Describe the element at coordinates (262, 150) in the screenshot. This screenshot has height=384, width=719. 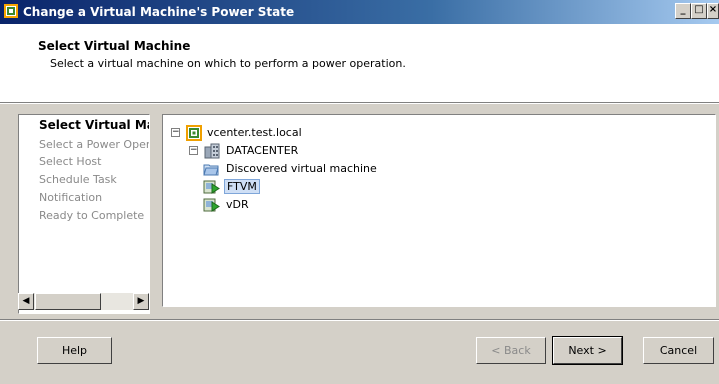
I see `tree-node-label: DATACENTER` at that location.